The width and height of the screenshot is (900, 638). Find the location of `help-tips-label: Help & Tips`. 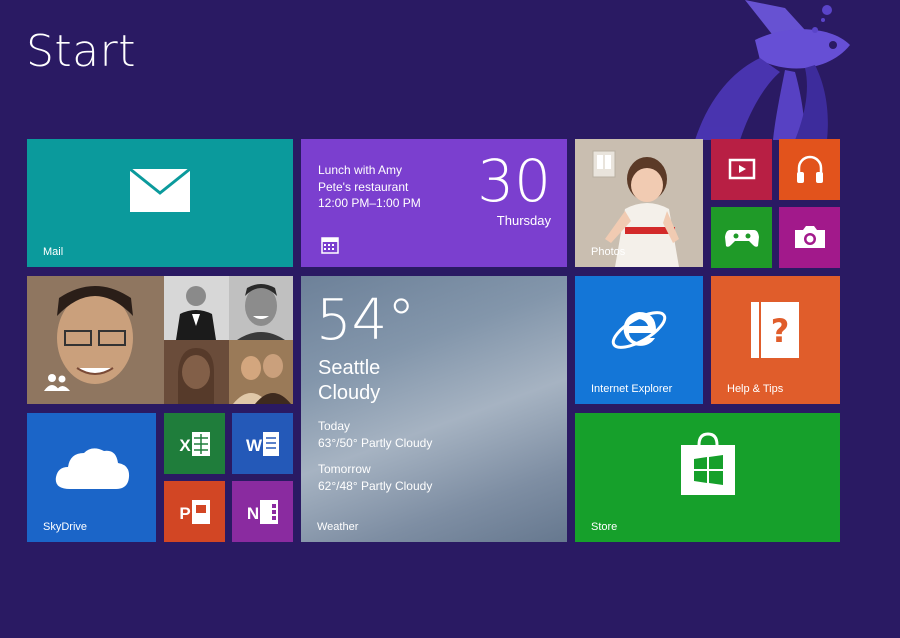

help-tips-label: Help & Tips is located at coordinates (755, 389).